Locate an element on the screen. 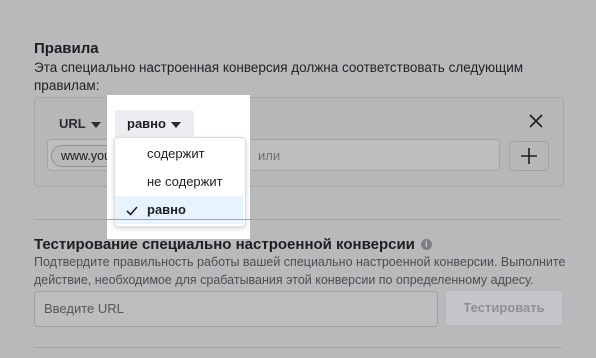 This screenshot has height=358, width=596. test-button: Тестировать is located at coordinates (504, 308).